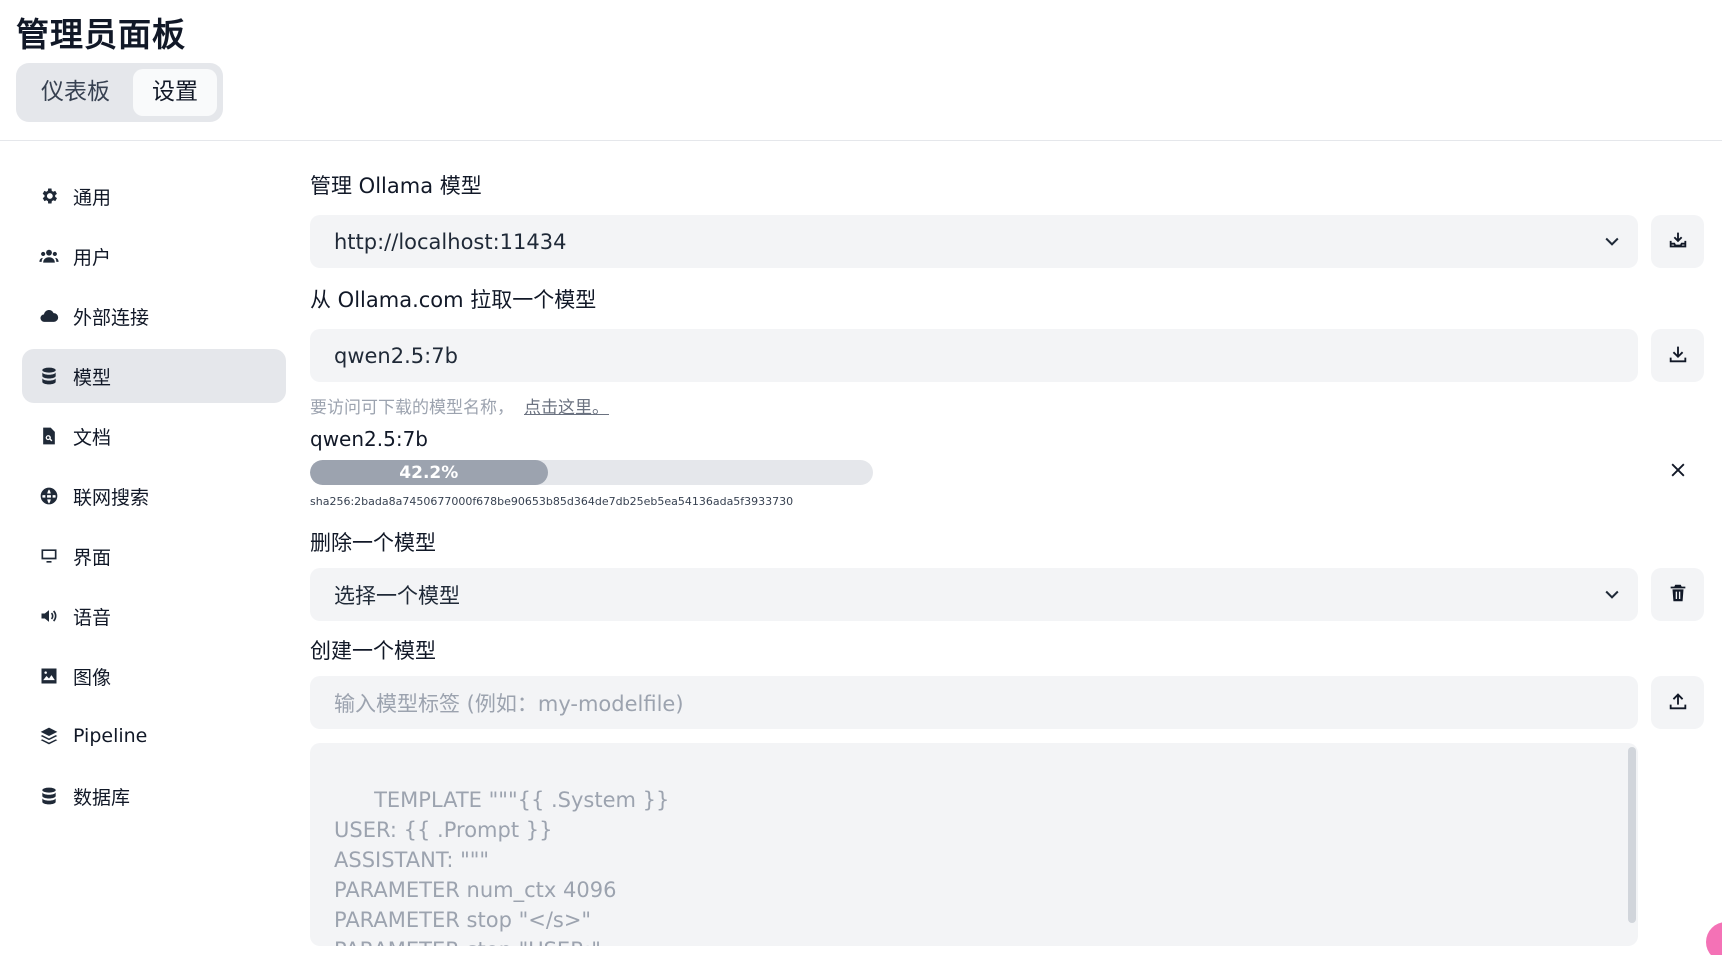 Image resolution: width=1722 pixels, height=955 pixels. I want to click on update-models-button, so click(1677, 241).